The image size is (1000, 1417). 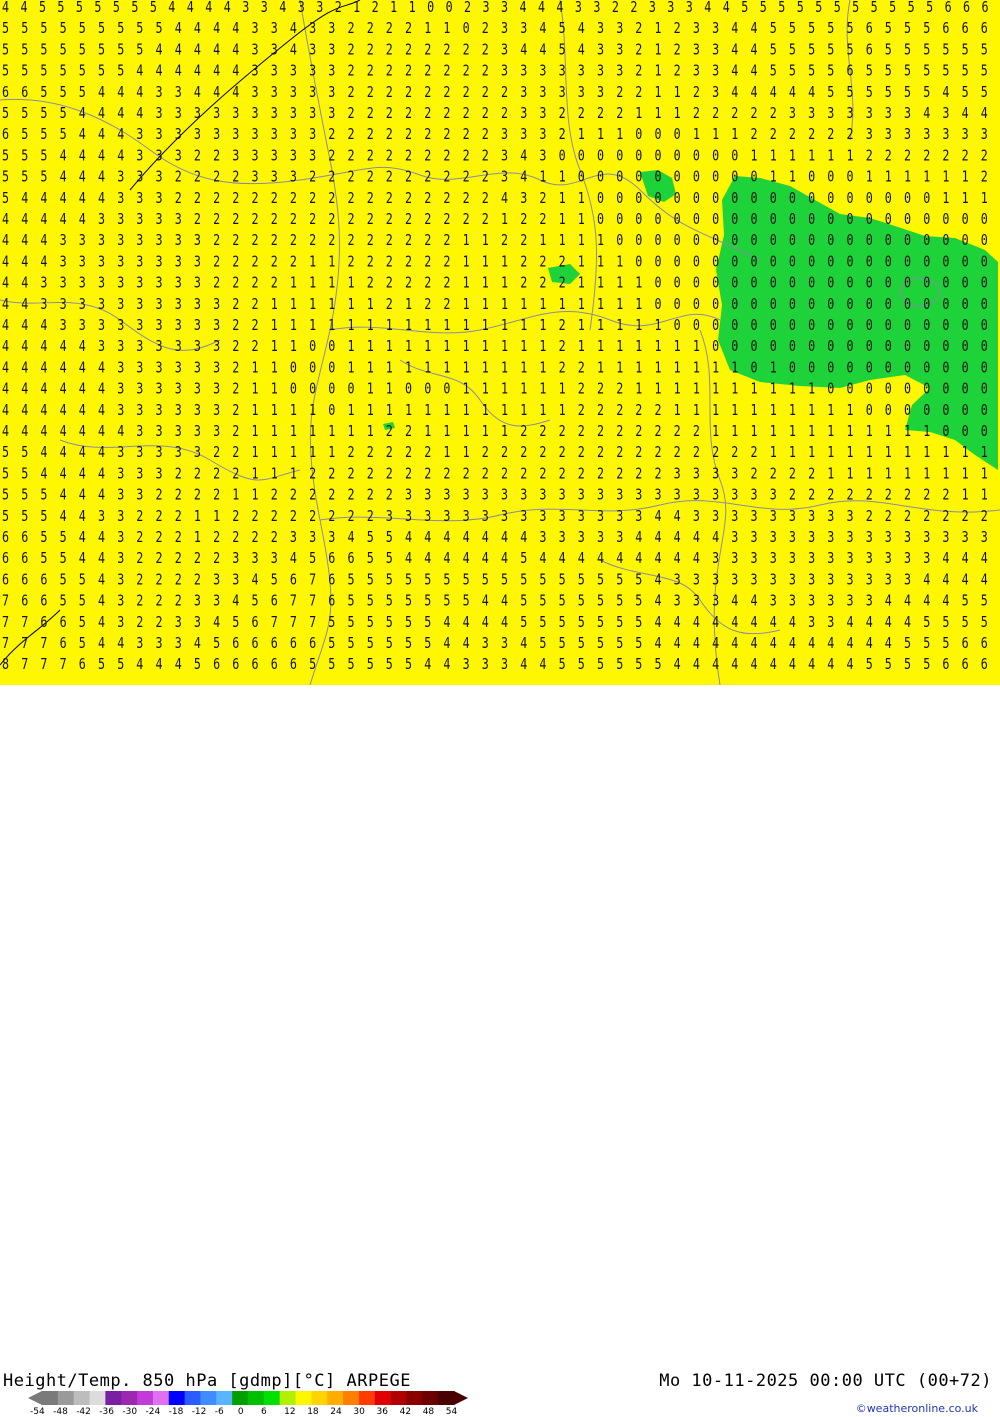 I want to click on credit-link: ©weatheronline.co.uk, so click(x=917, y=1408).